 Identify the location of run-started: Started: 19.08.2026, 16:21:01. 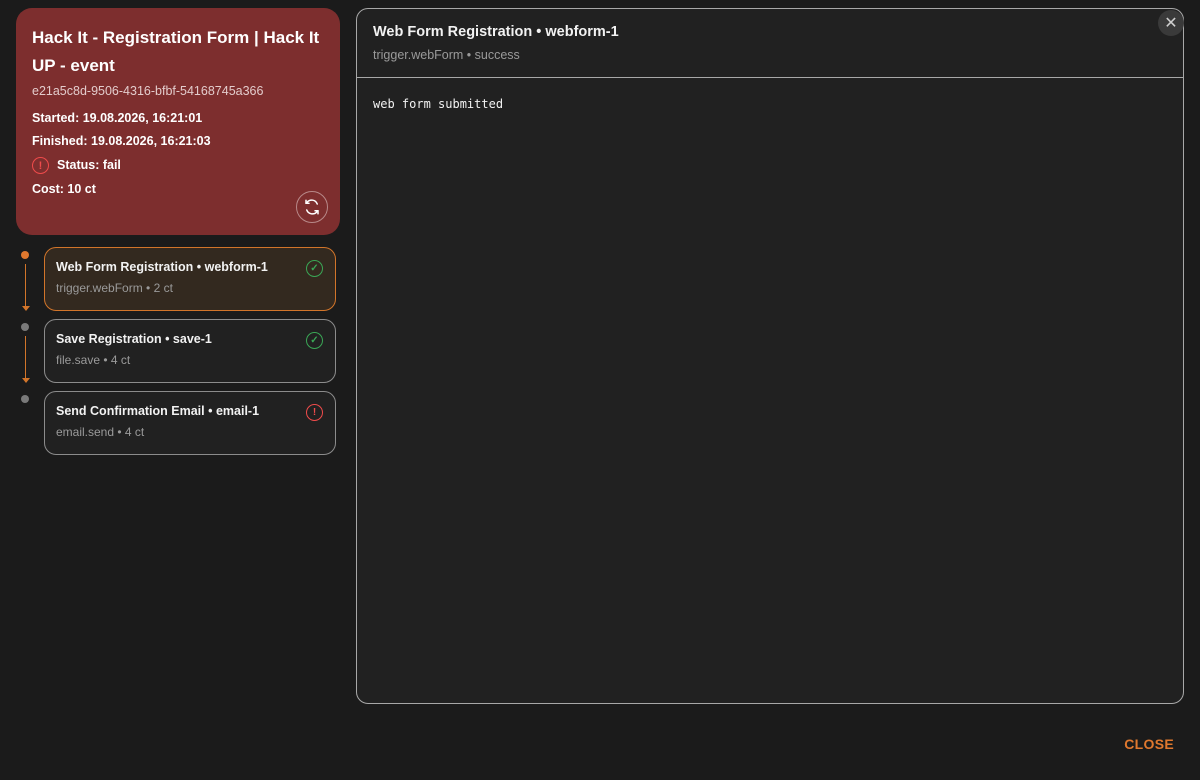
(117, 118).